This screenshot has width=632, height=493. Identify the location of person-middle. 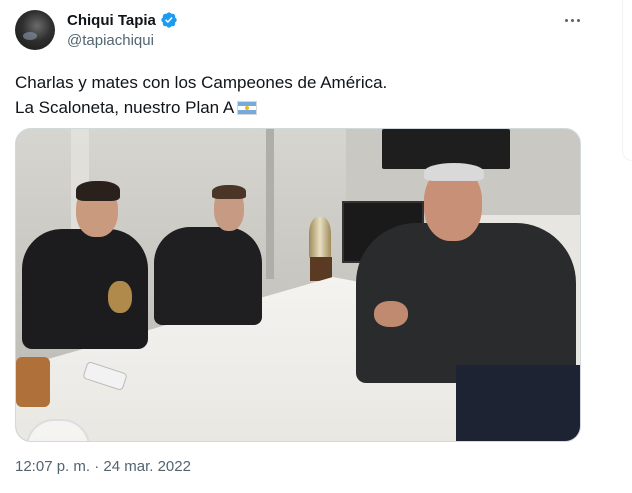
(208, 276).